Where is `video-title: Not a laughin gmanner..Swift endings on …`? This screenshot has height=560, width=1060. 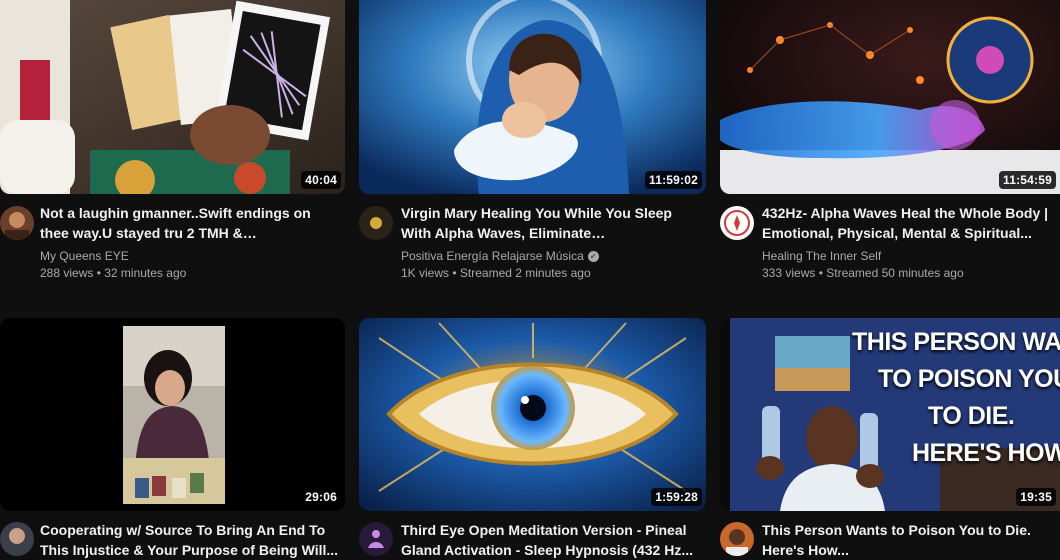
video-title: Not a laughin gmanner..Swift endings on … is located at coordinates (190, 223).